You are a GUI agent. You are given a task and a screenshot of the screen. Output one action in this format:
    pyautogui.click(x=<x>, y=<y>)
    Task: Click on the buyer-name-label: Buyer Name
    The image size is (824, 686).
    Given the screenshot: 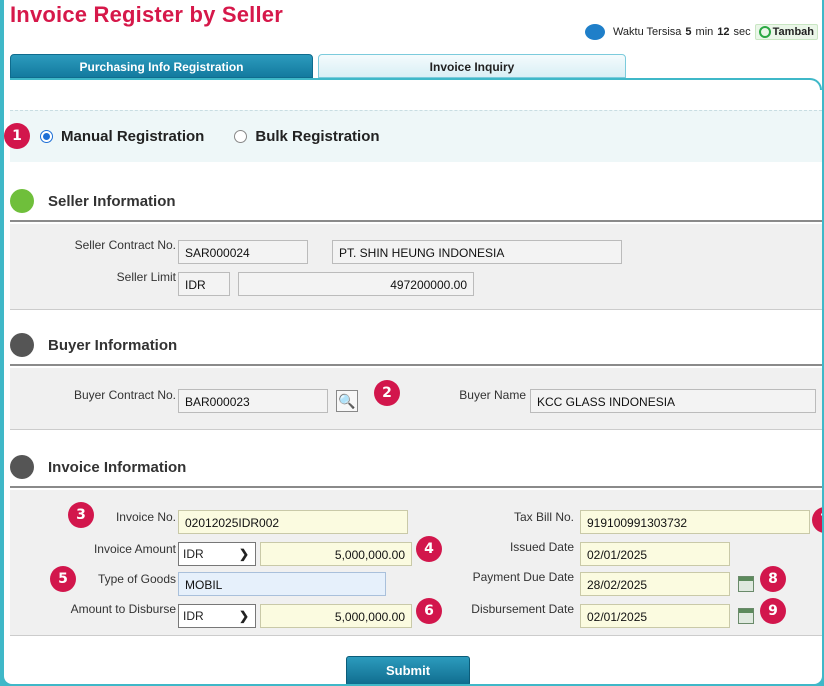 What is the action you would take?
    pyautogui.click(x=492, y=395)
    